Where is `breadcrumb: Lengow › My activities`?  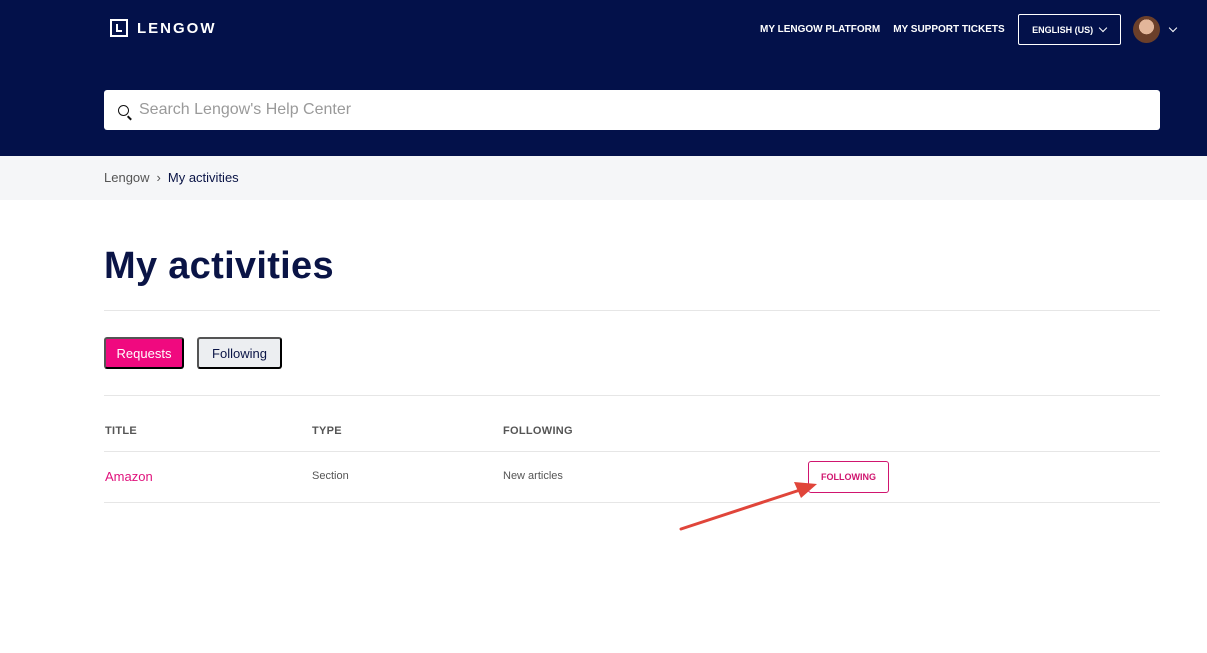
breadcrumb: Lengow › My activities is located at coordinates (171, 177).